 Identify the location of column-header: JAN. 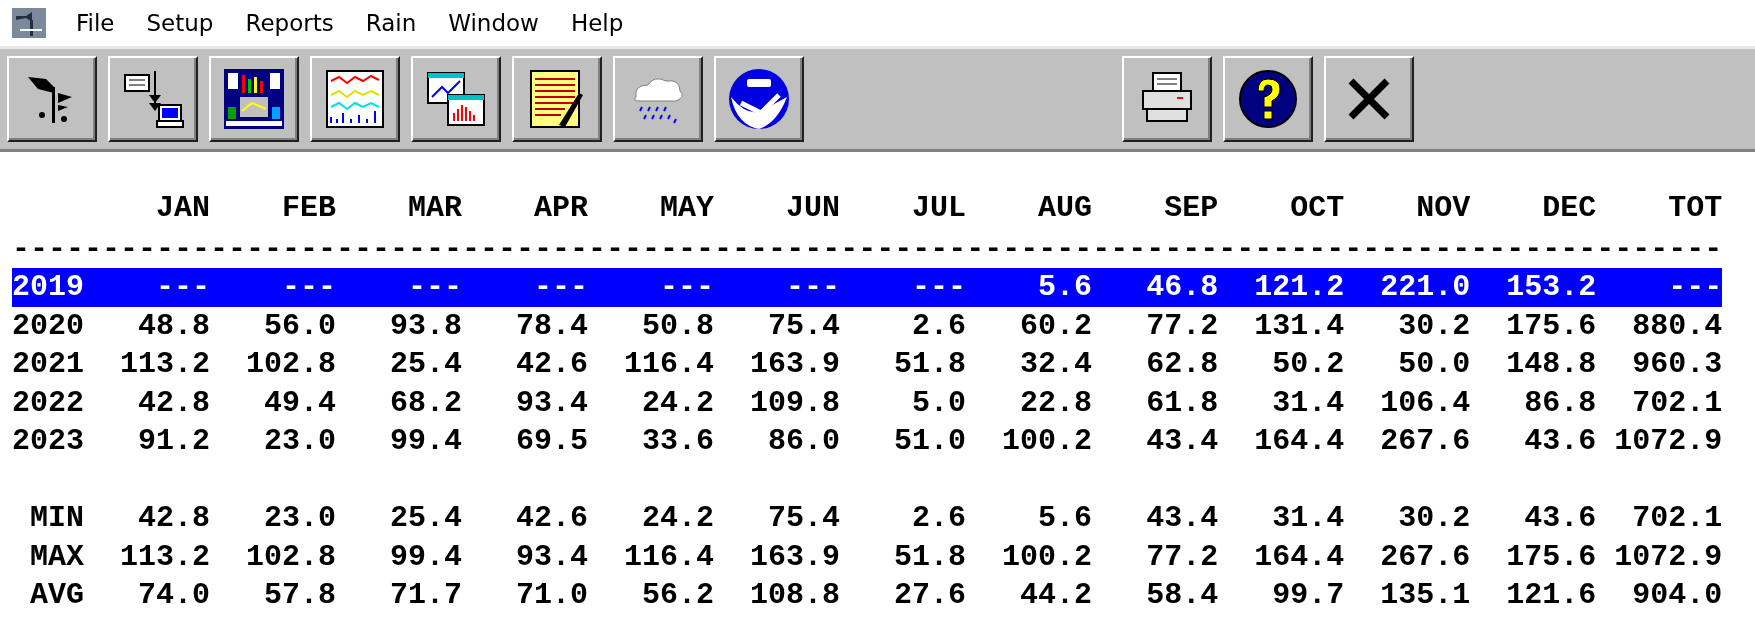
(182, 208).